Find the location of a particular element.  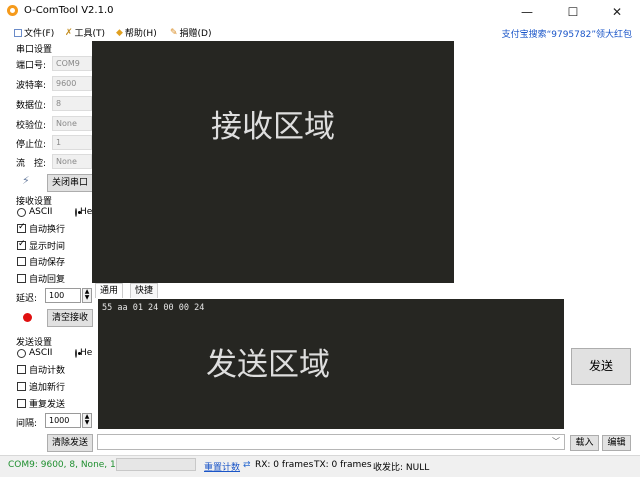

menu-help-label: 帮助(H) is located at coordinates (140, 34).